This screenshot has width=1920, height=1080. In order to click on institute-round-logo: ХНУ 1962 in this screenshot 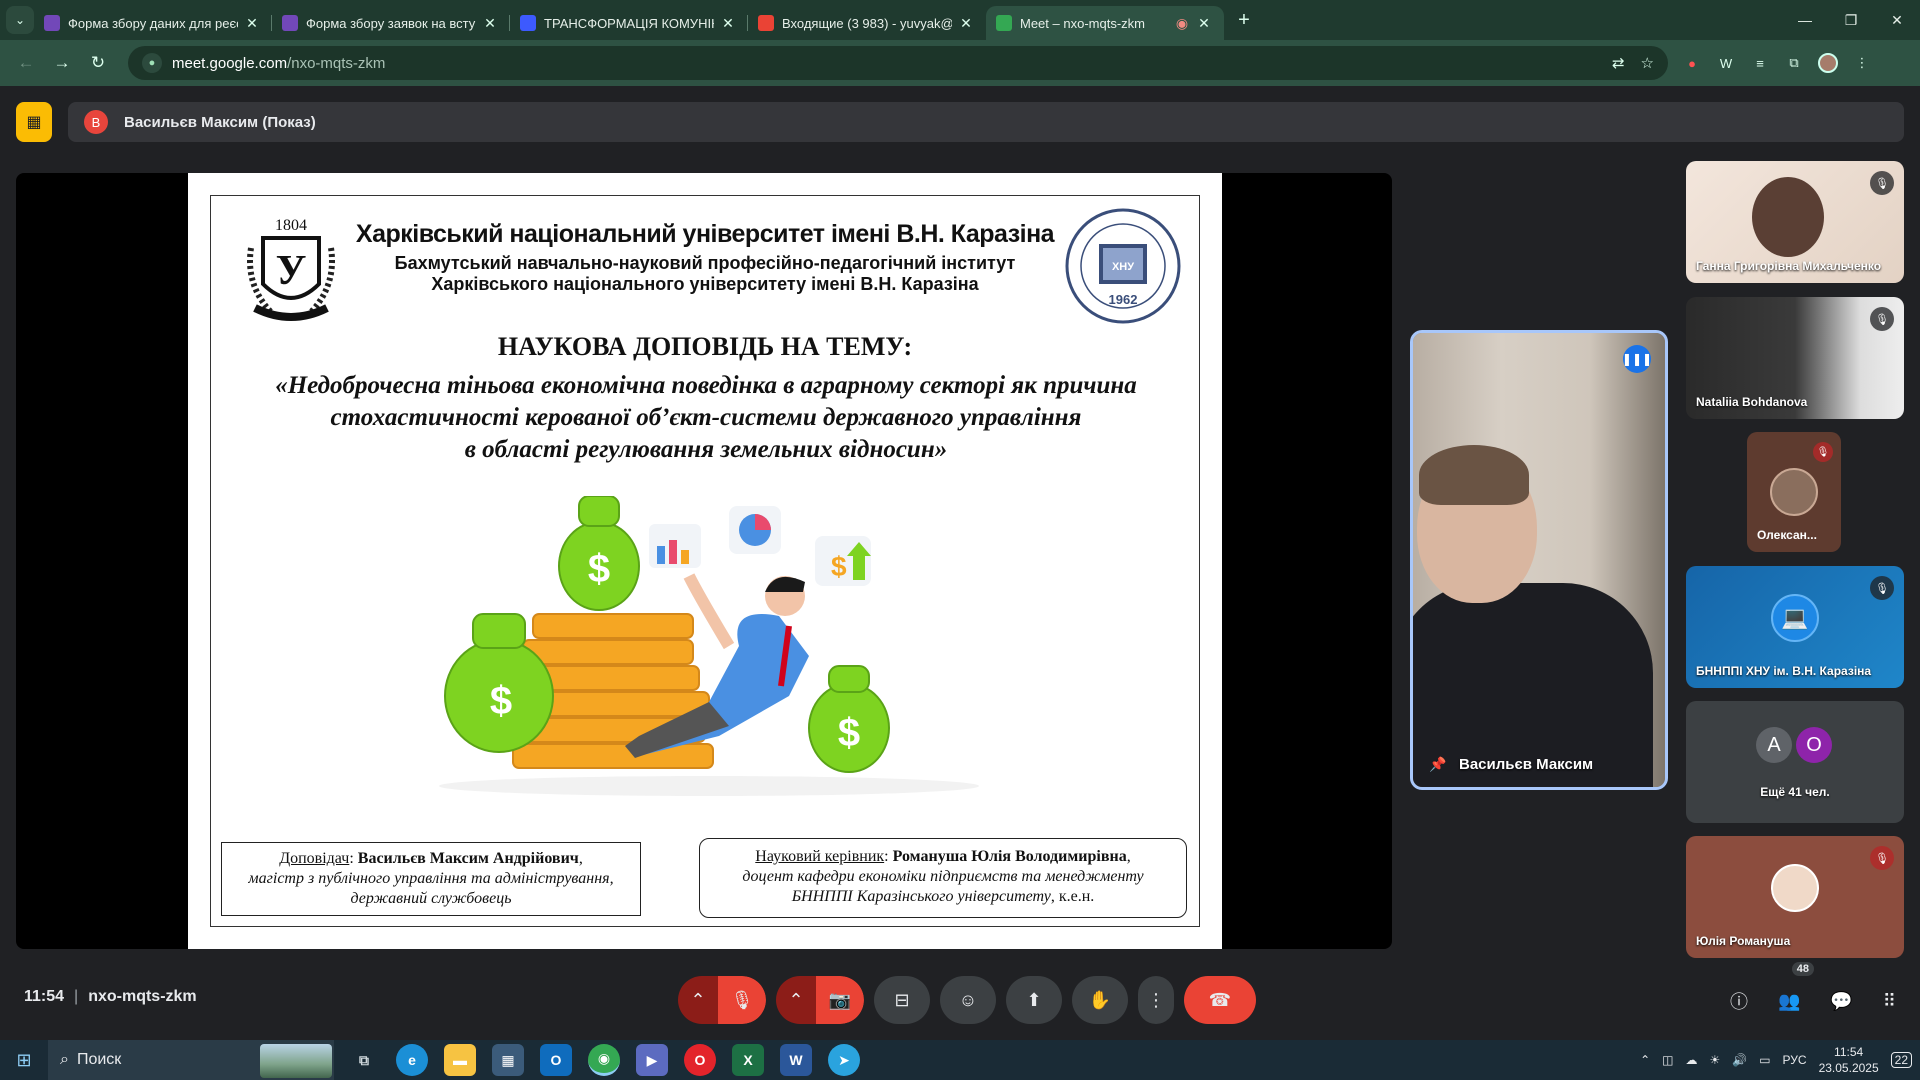, I will do `click(1123, 266)`.